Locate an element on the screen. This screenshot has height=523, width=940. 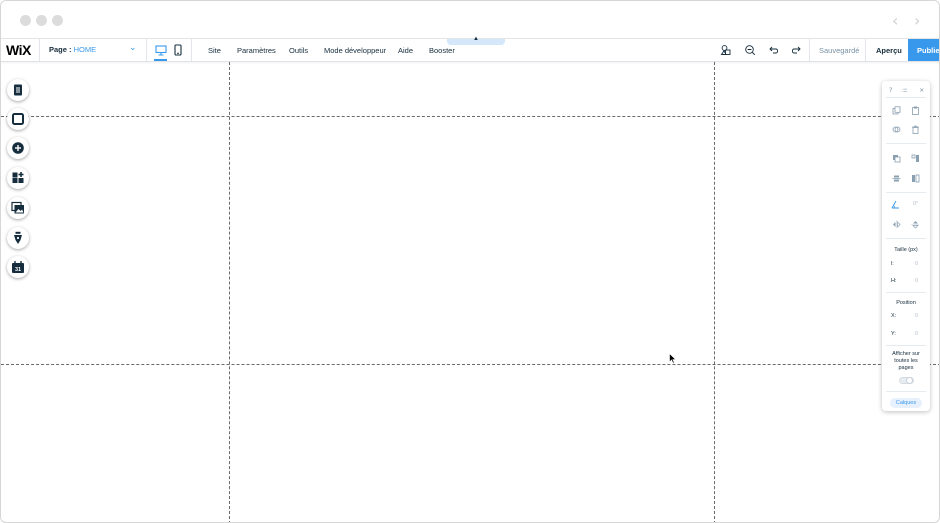
position-title: Position is located at coordinates (906, 303).